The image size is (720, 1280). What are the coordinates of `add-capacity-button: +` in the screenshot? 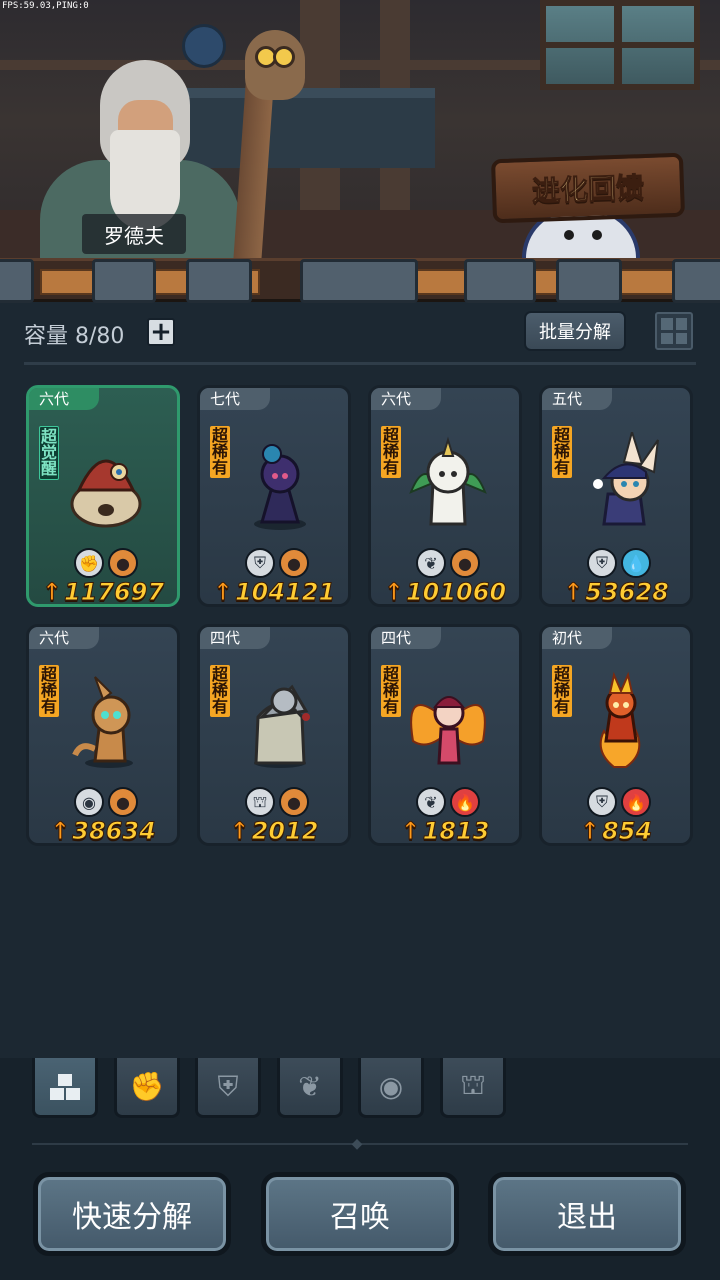 It's located at (161, 332).